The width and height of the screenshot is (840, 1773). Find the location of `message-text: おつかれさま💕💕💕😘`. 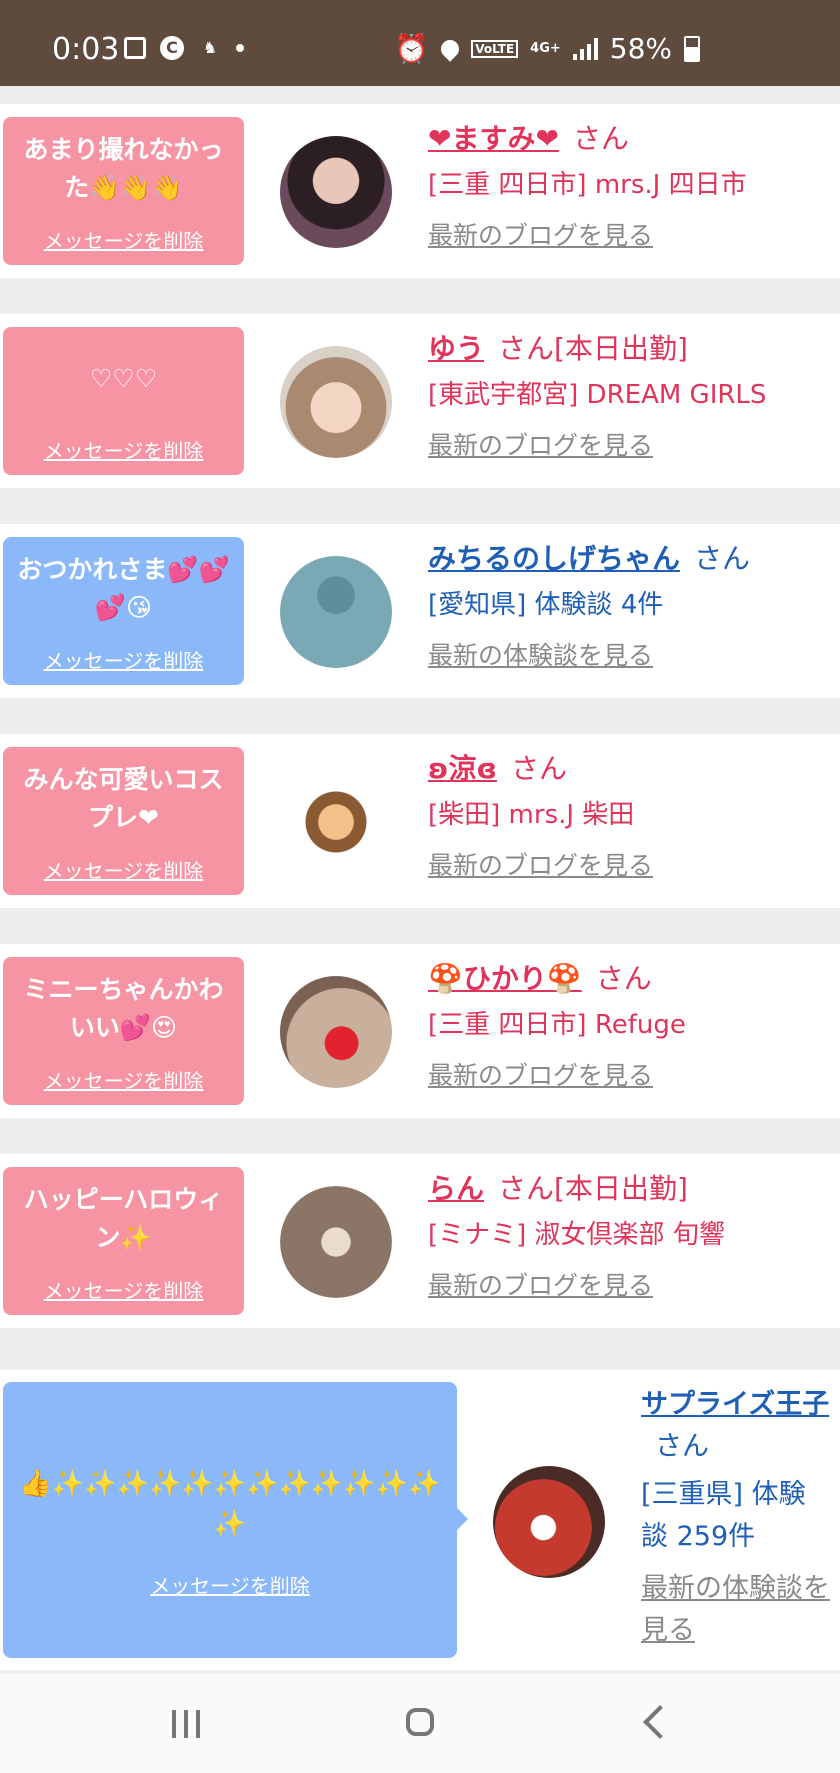

message-text: おつかれさま💕💕💕😘 is located at coordinates (123, 588).